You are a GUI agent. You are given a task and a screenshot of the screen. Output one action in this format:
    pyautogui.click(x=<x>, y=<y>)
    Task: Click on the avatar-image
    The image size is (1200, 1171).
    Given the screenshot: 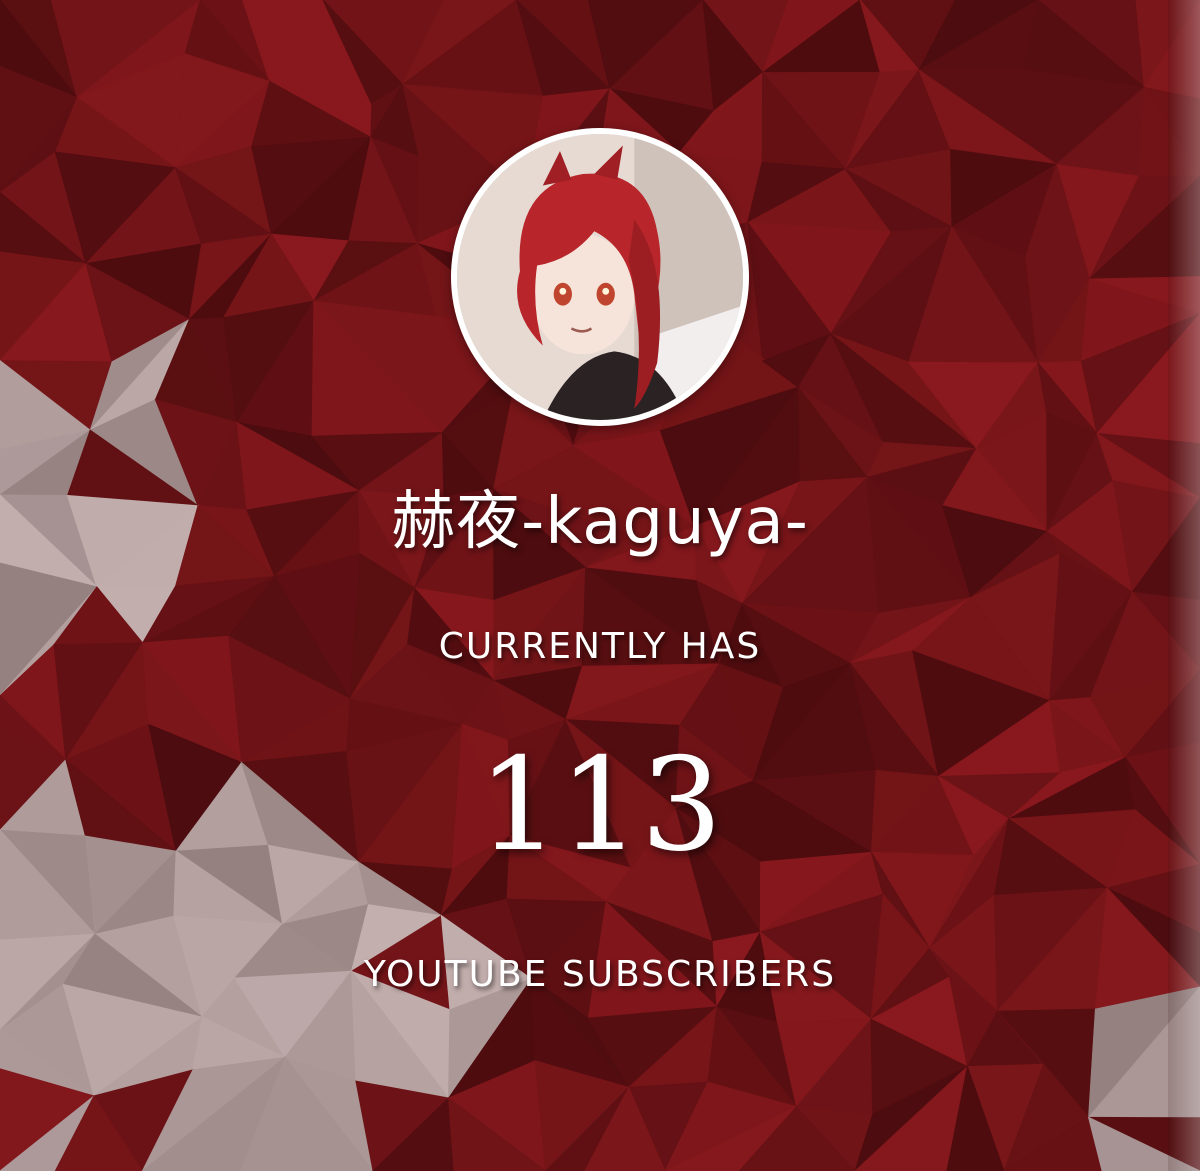 What is the action you would take?
    pyautogui.click(x=600, y=277)
    